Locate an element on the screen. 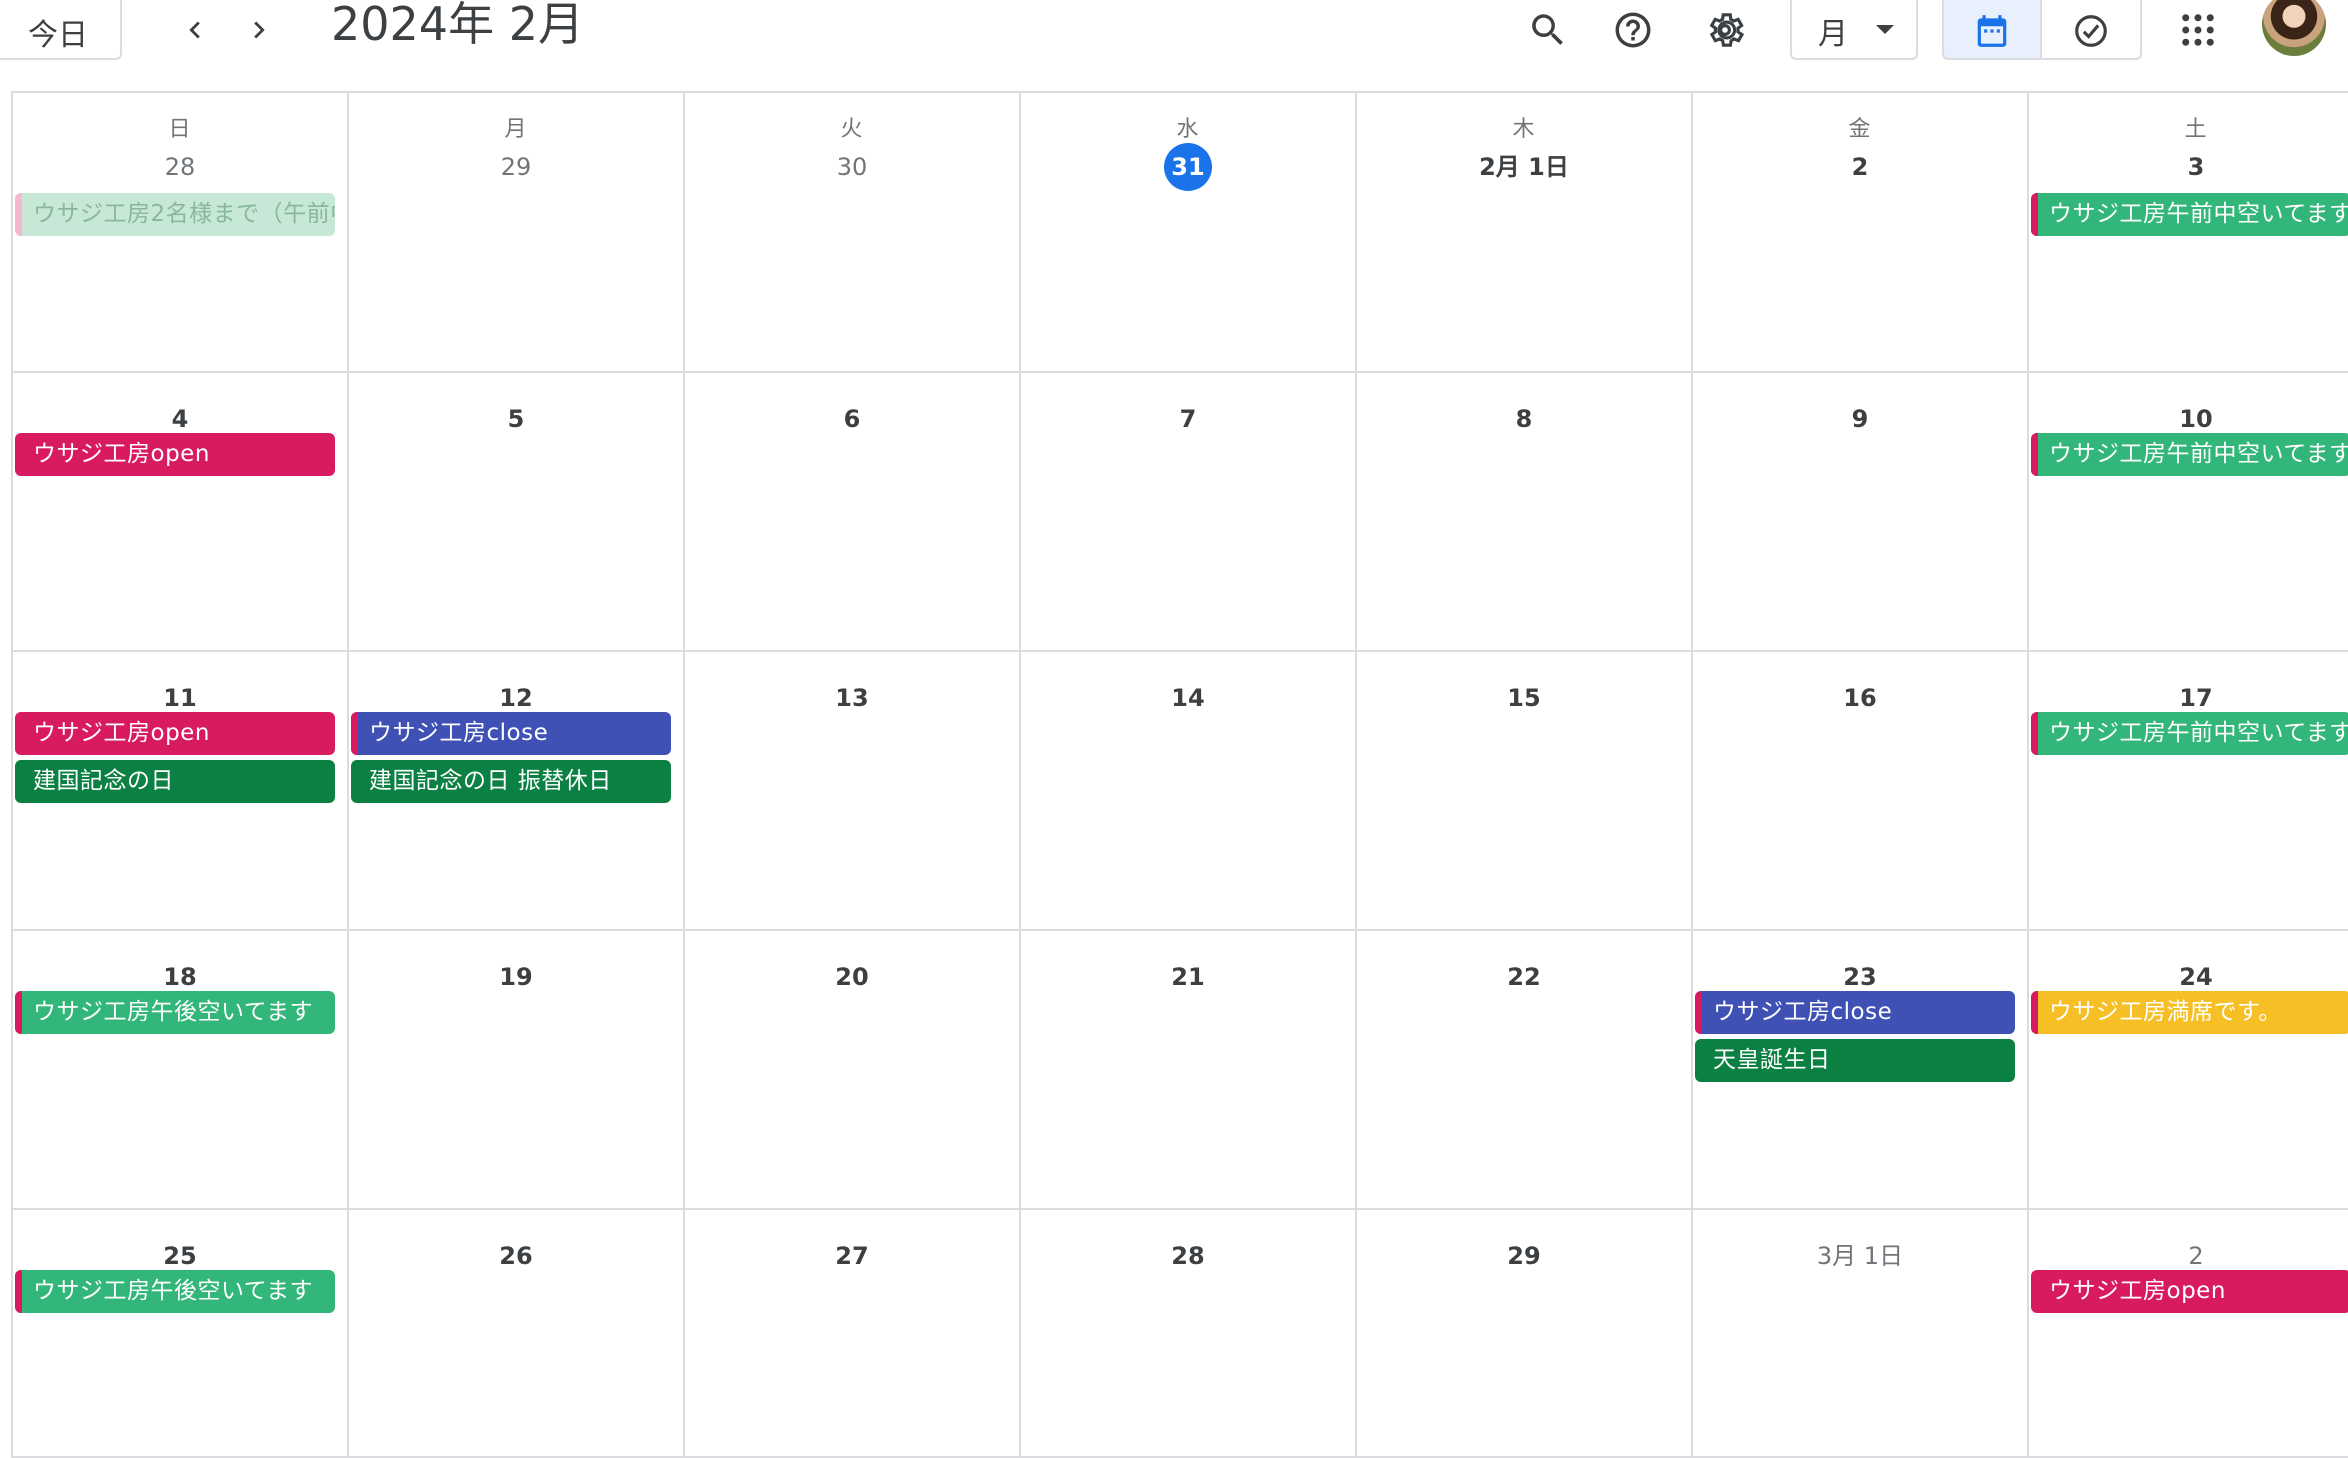 This screenshot has width=2348, height=1458. event-chip: ウサジ工房満席です。 is located at coordinates (2189, 1012).